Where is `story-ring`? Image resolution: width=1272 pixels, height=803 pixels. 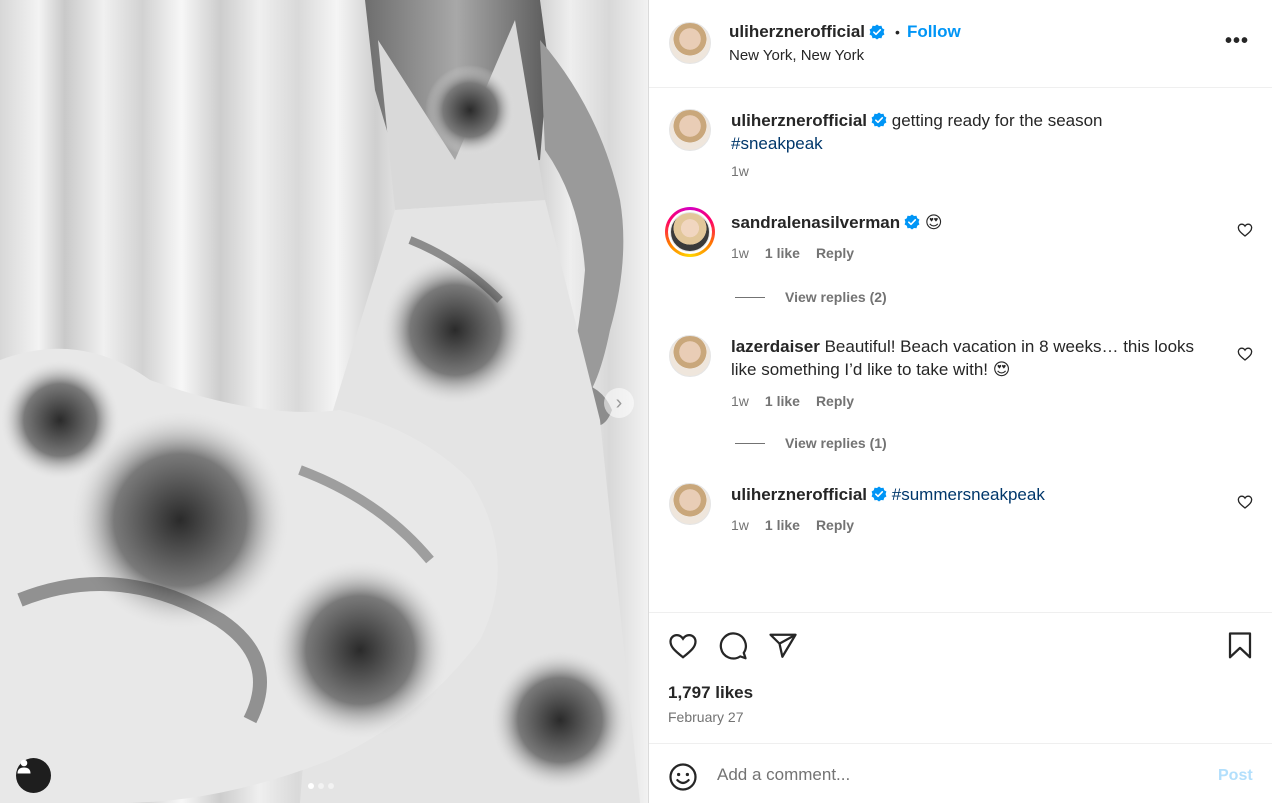
story-ring is located at coordinates (690, 232).